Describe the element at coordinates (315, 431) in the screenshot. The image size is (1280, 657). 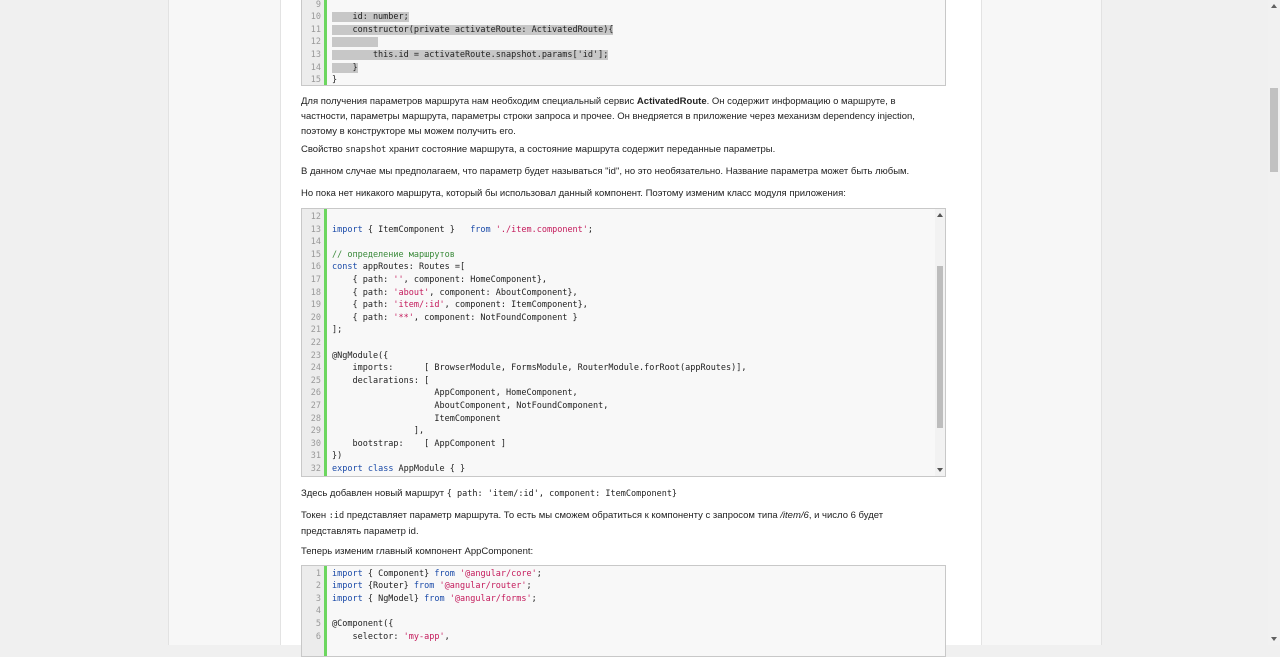
I see `line-number: 29` at that location.